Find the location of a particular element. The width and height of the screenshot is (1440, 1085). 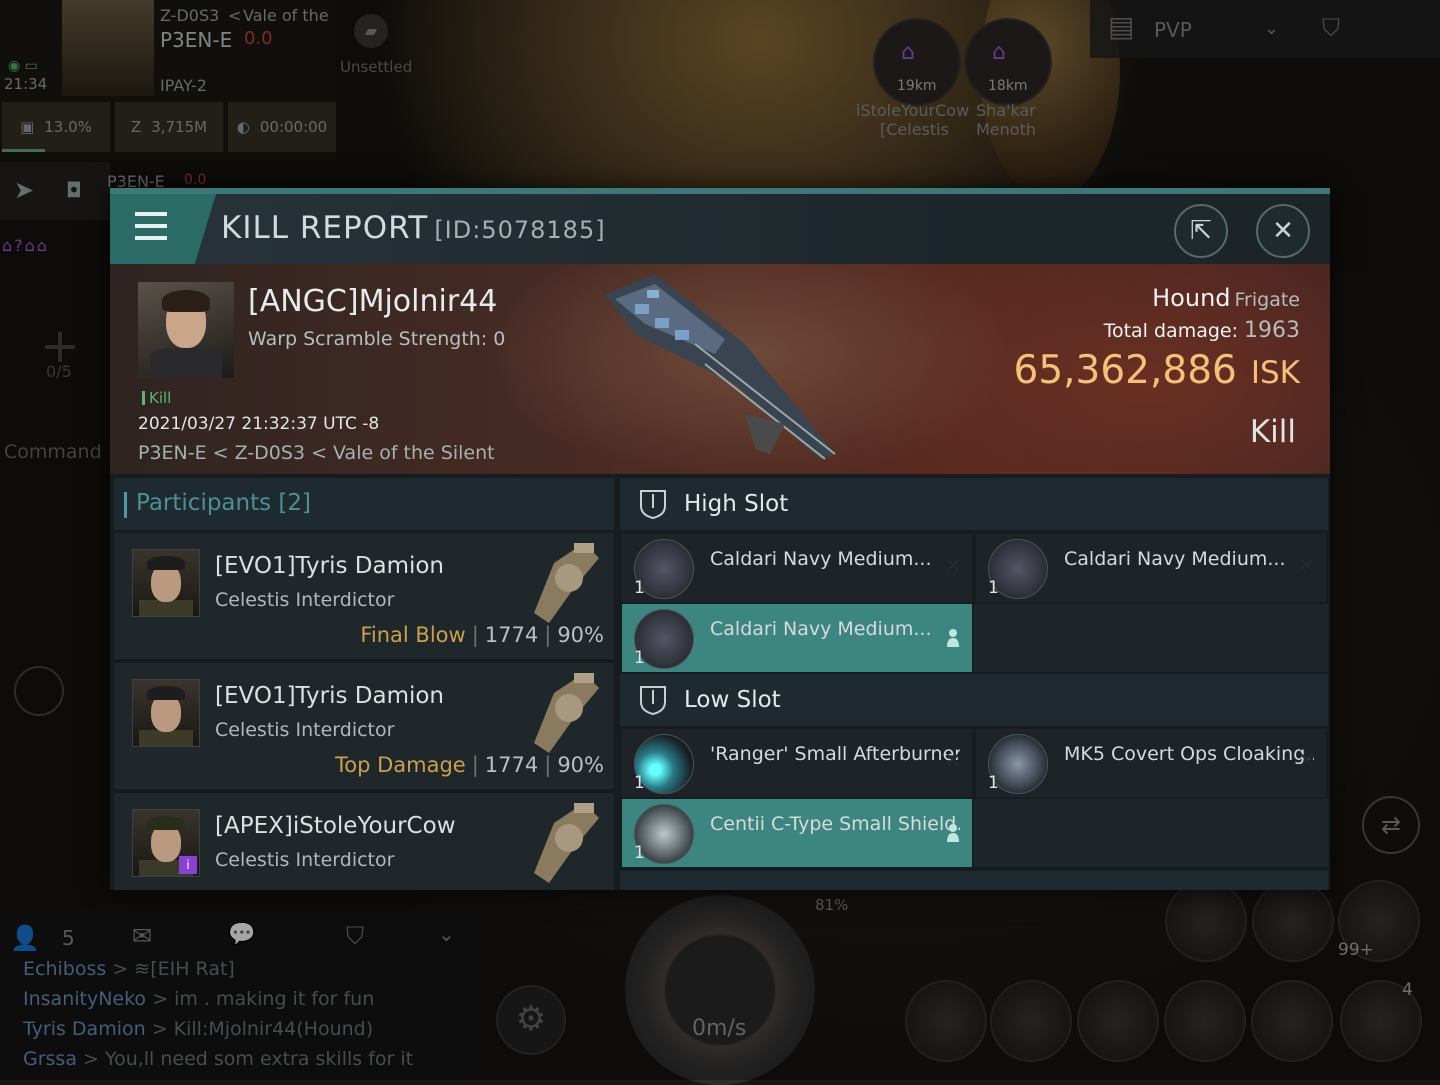

result-label: Kill is located at coordinates (1272, 432).